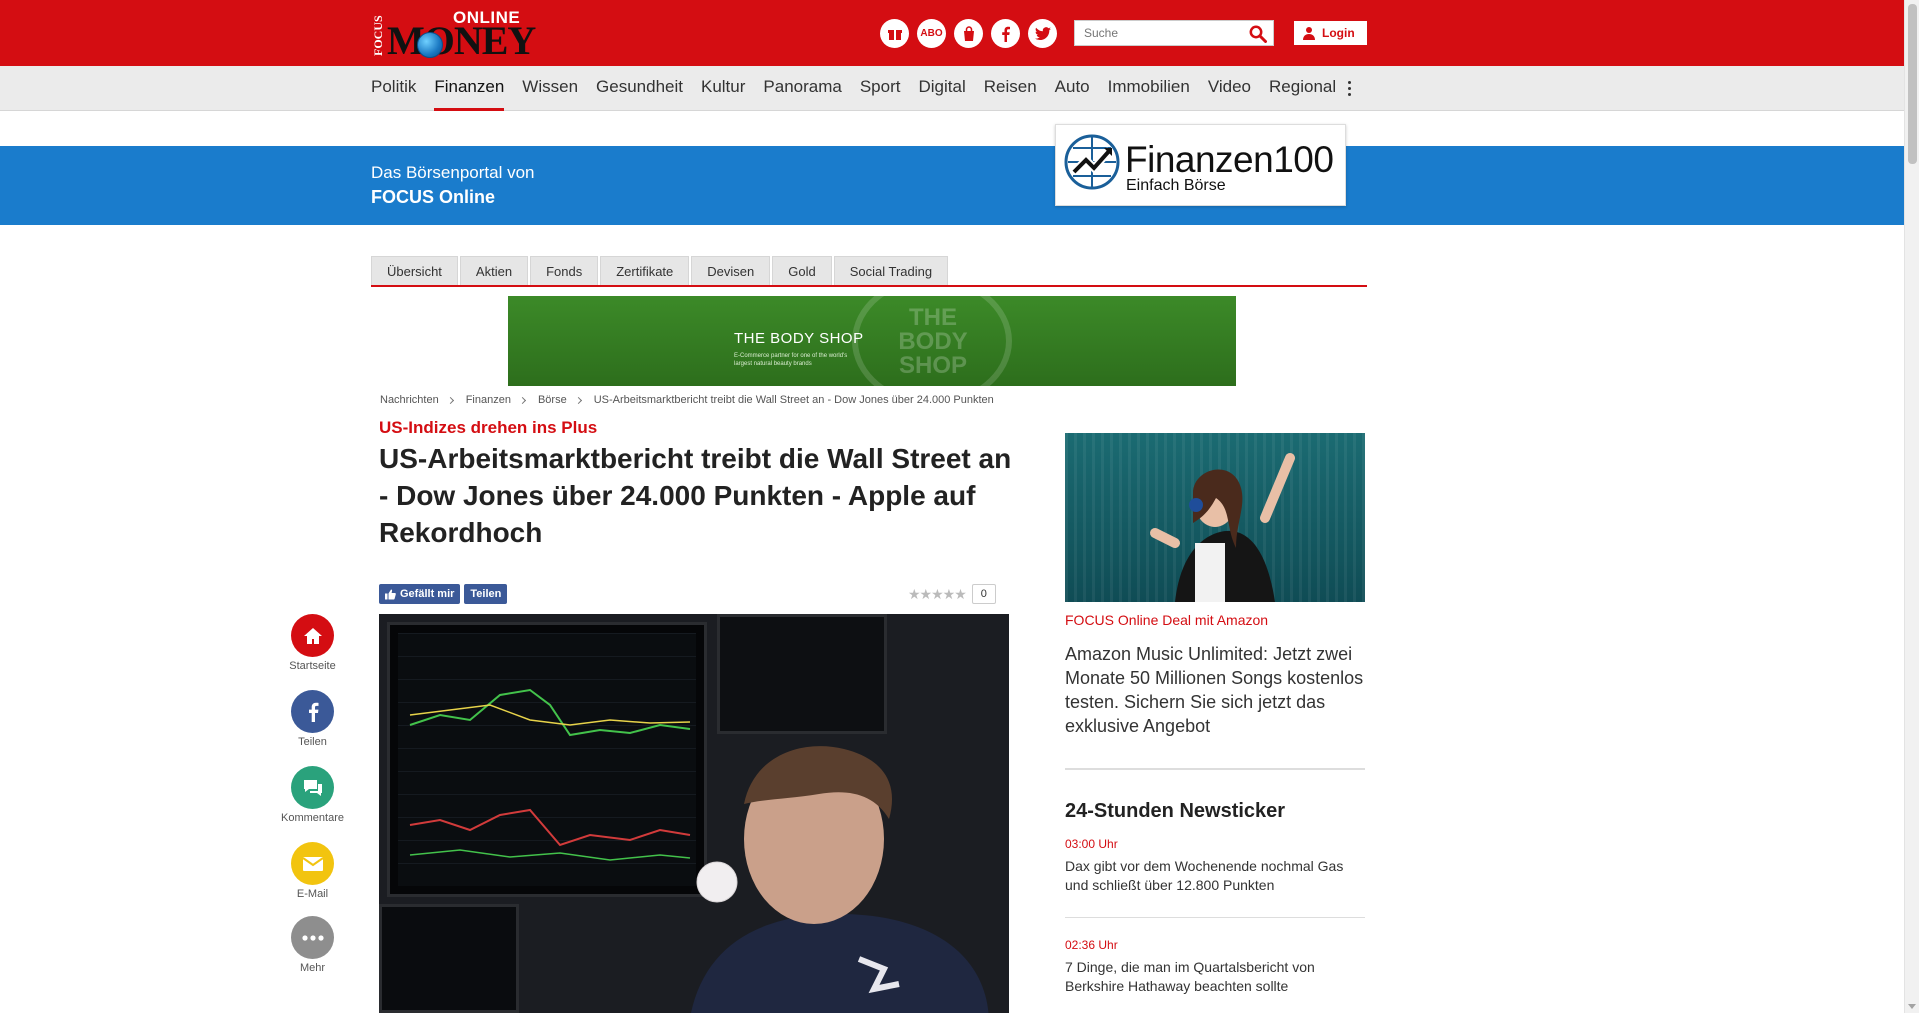 The height and width of the screenshot is (1013, 1919). What do you see at coordinates (433, 197) in the screenshot?
I see `banner-line2: FOCUS Online` at bounding box center [433, 197].